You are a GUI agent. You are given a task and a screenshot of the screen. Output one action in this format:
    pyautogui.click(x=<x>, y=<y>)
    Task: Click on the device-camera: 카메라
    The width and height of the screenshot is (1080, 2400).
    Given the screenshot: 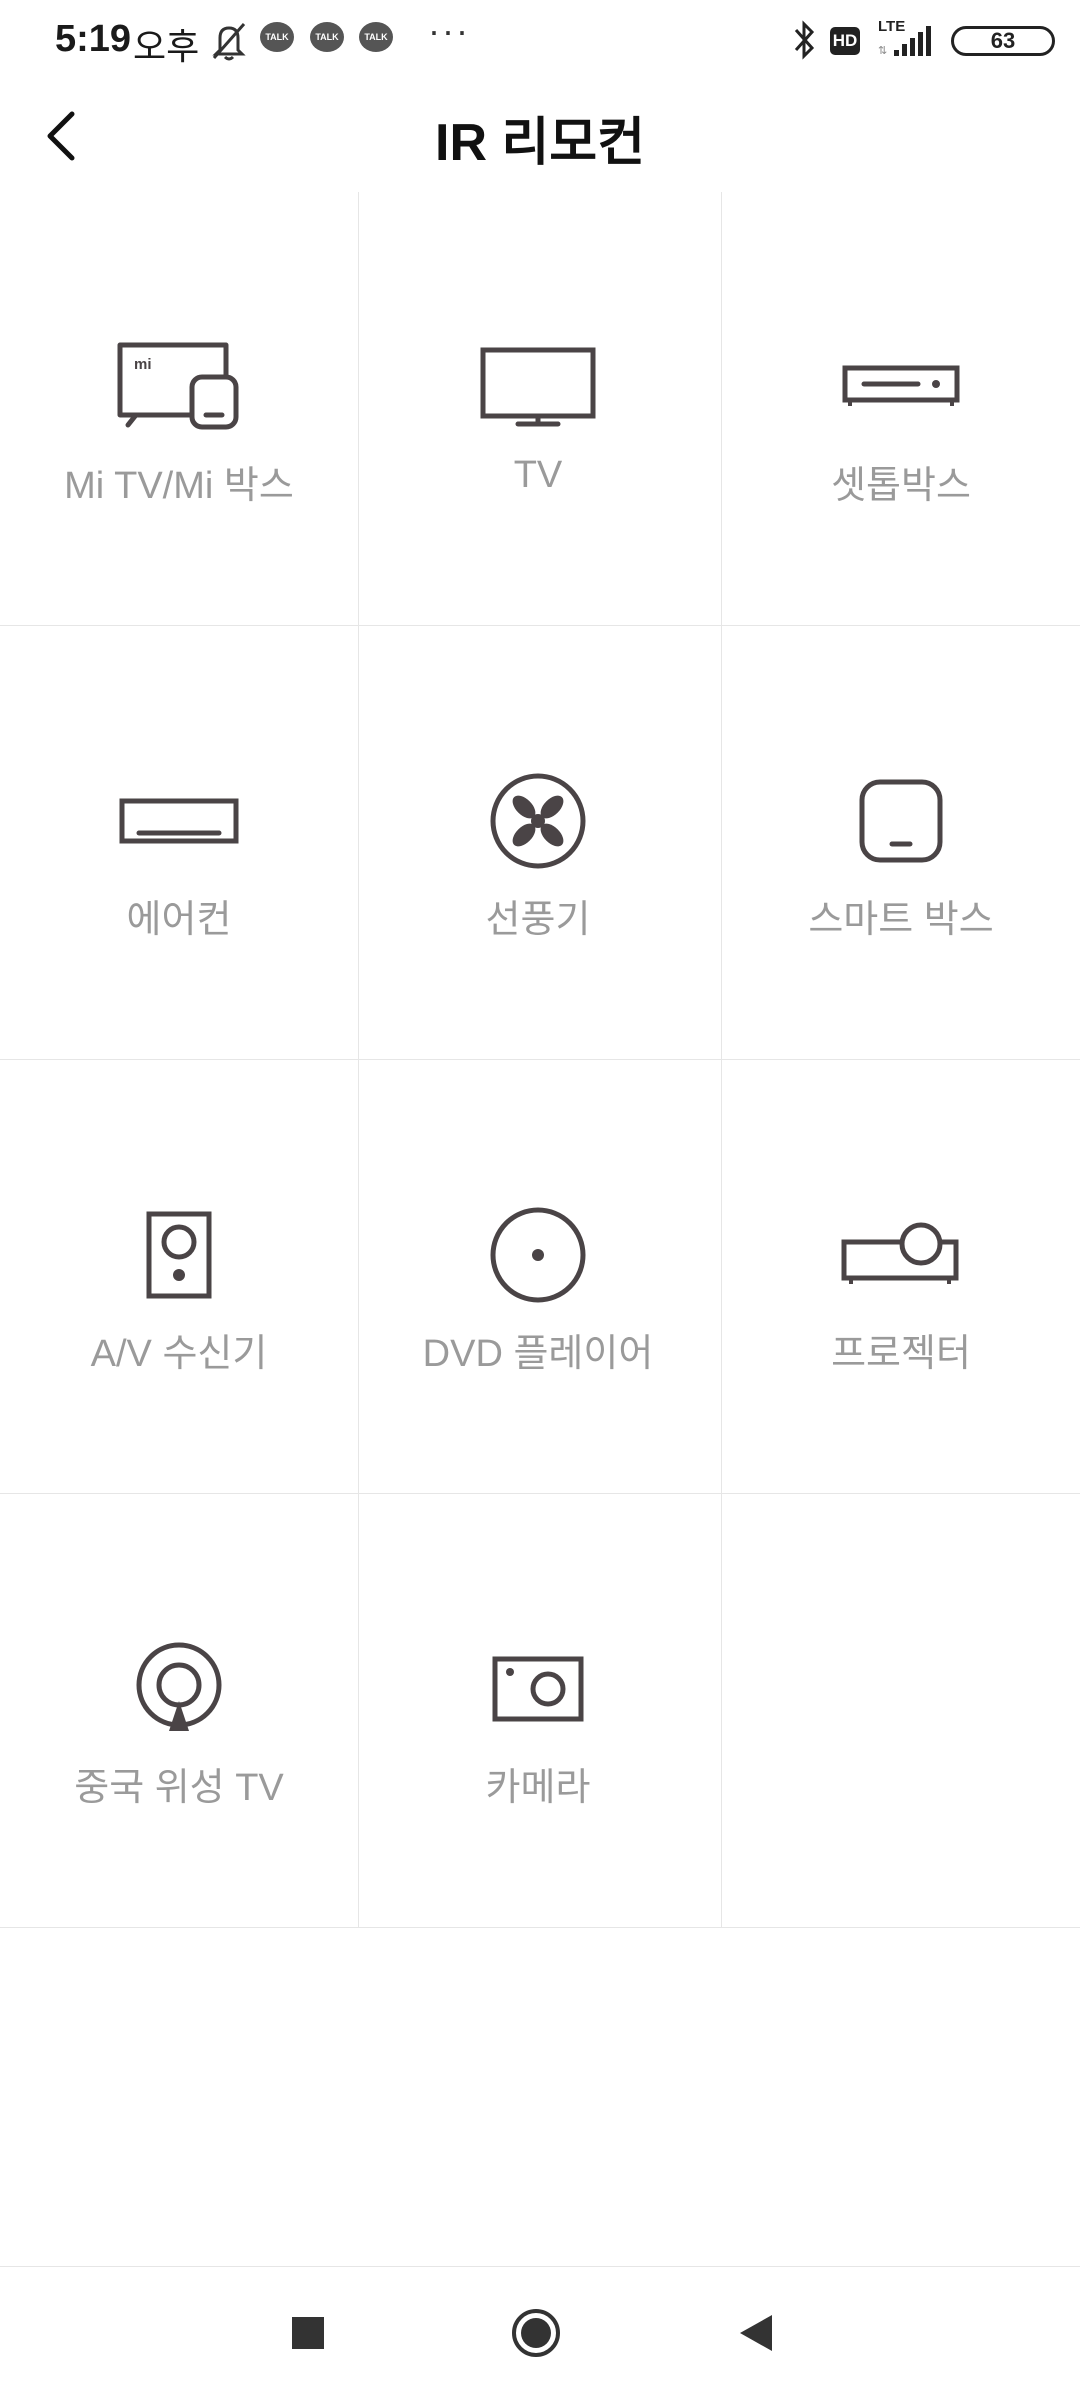 What is the action you would take?
    pyautogui.click(x=538, y=1711)
    